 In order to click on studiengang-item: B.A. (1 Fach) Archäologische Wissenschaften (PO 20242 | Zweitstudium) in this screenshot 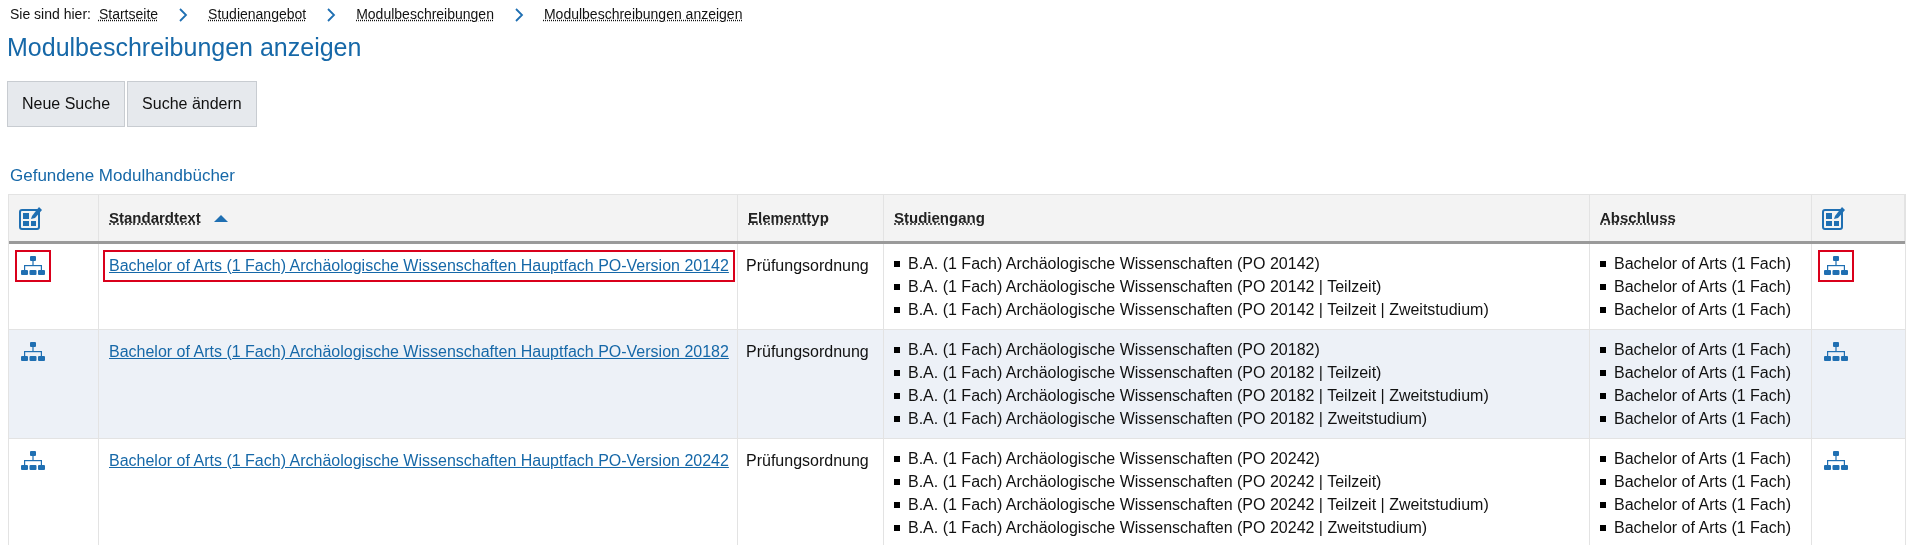, I will do `click(1168, 528)`.